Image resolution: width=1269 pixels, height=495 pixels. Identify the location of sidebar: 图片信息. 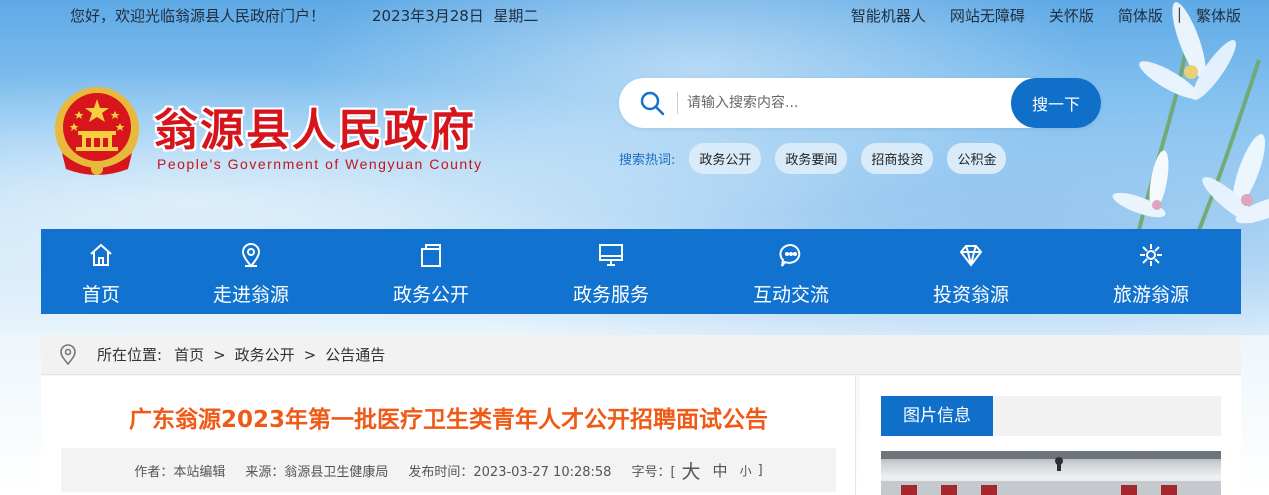
(1050, 435).